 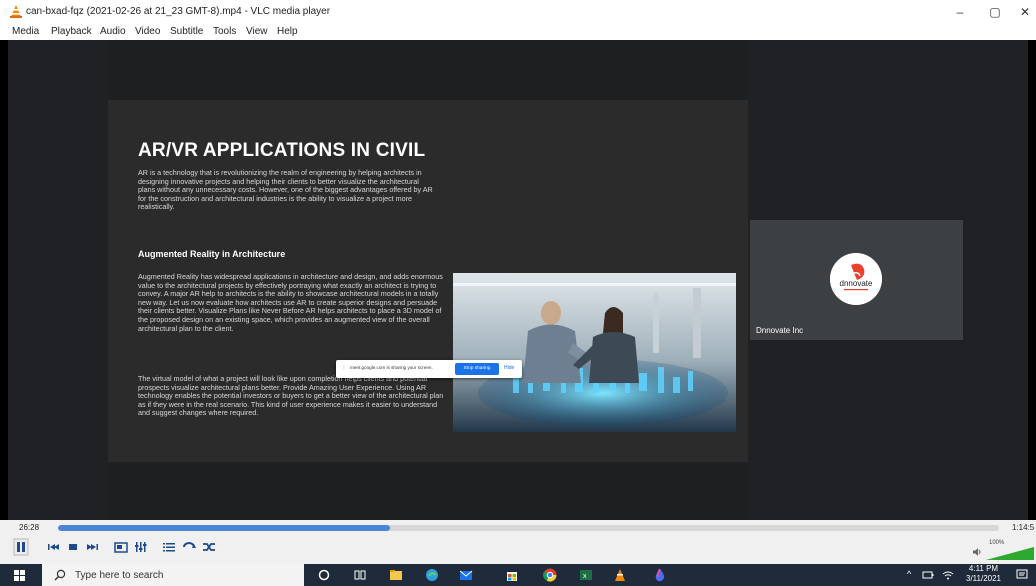 I want to click on speaker-icon, so click(x=977, y=552).